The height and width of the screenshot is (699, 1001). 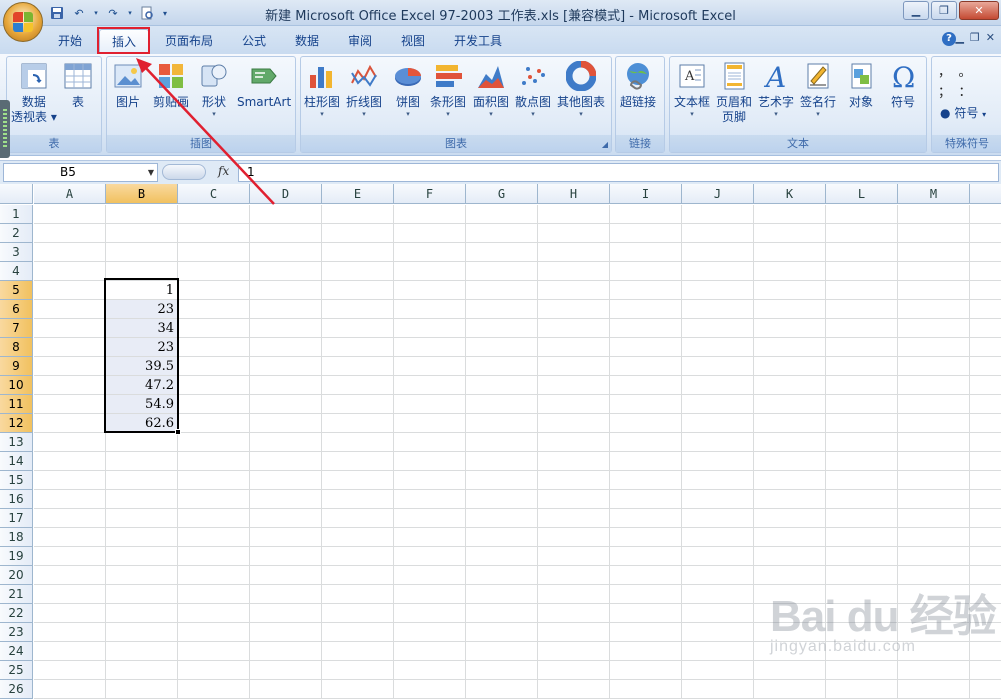 I want to click on row-header: 25, so click(x=16, y=670).